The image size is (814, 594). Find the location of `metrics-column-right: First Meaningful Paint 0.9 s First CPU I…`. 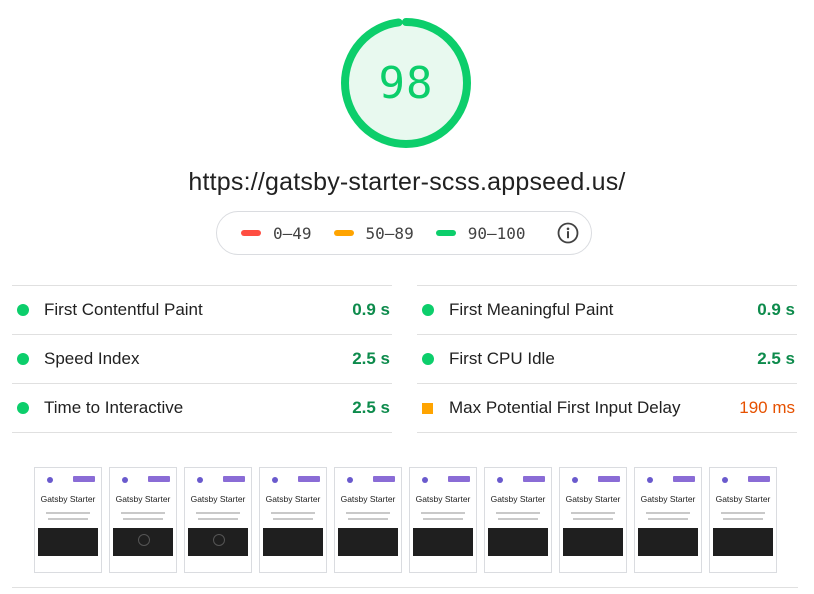

metrics-column-right: First Meaningful Paint 0.9 s First CPU I… is located at coordinates (607, 359).